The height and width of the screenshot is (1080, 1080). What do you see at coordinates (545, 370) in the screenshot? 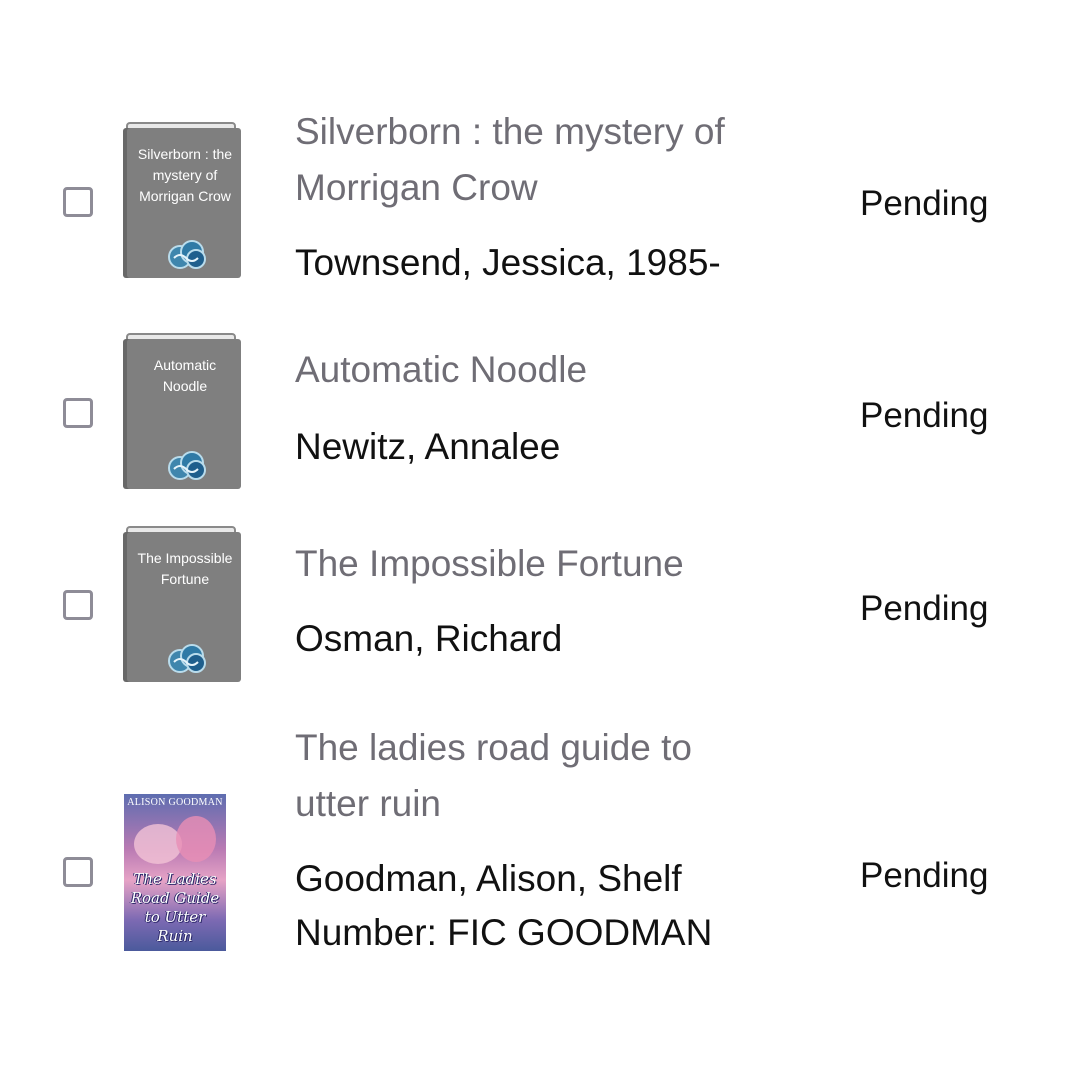
I see `book-title: Automatic Noodle` at bounding box center [545, 370].